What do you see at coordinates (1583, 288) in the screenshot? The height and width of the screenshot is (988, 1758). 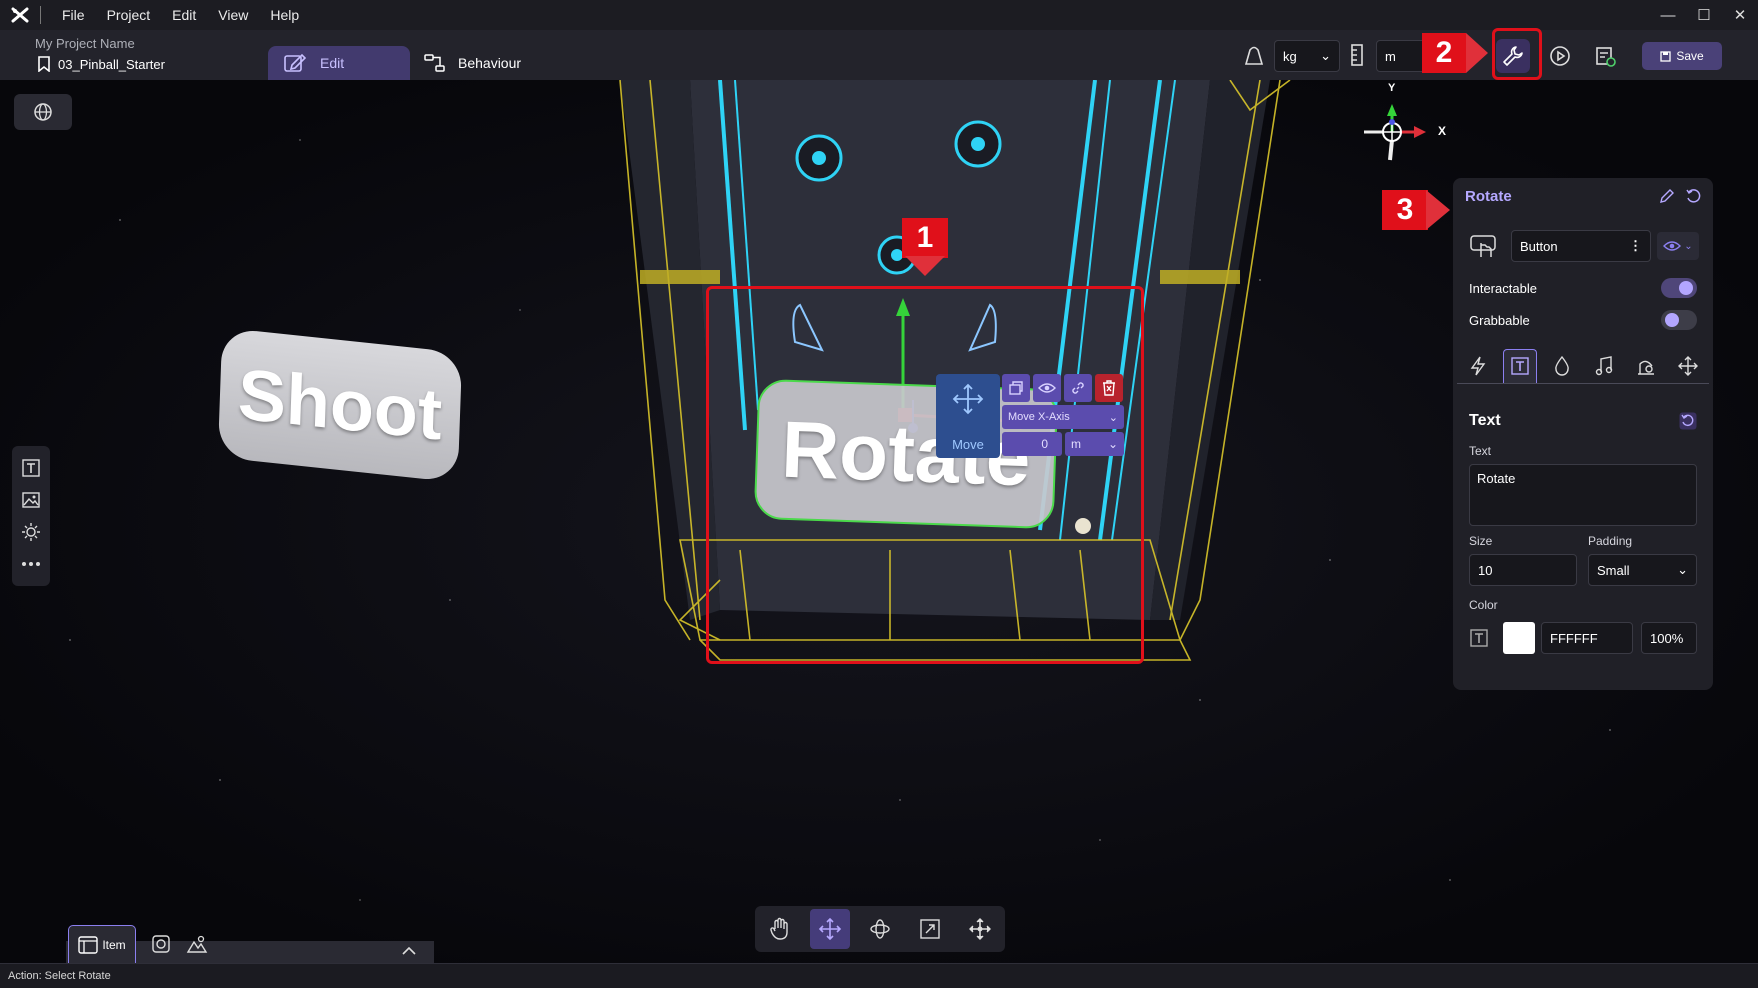 I see `interactable-row: Interactable` at bounding box center [1583, 288].